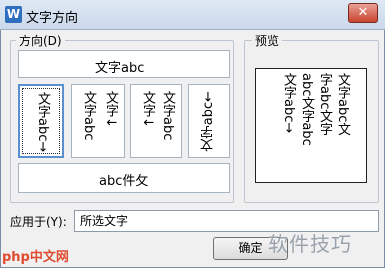 This screenshot has height=268, width=385. What do you see at coordinates (124, 181) in the screenshot?
I see `upside-down-sample-text: abc件攵` at bounding box center [124, 181].